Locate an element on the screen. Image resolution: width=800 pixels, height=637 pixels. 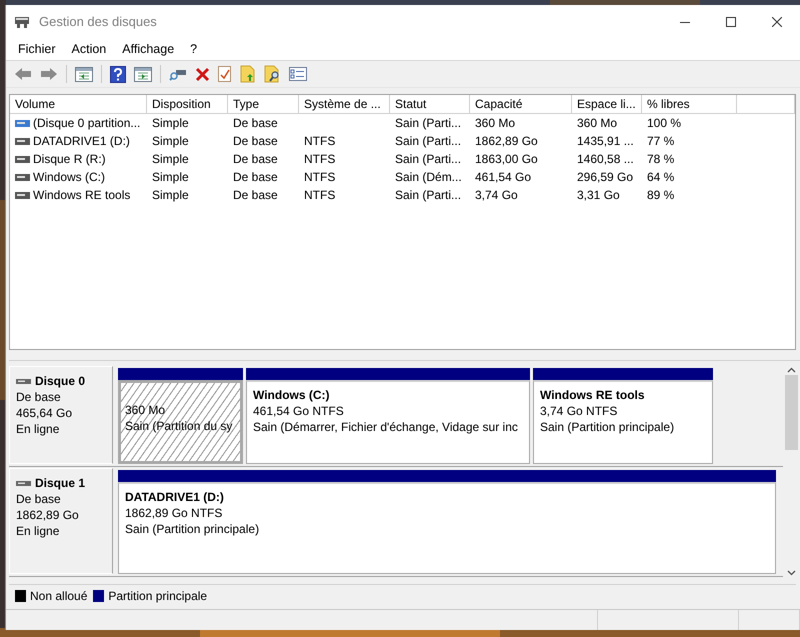
table-cell-text: 3,74 Go is located at coordinates (496, 195).